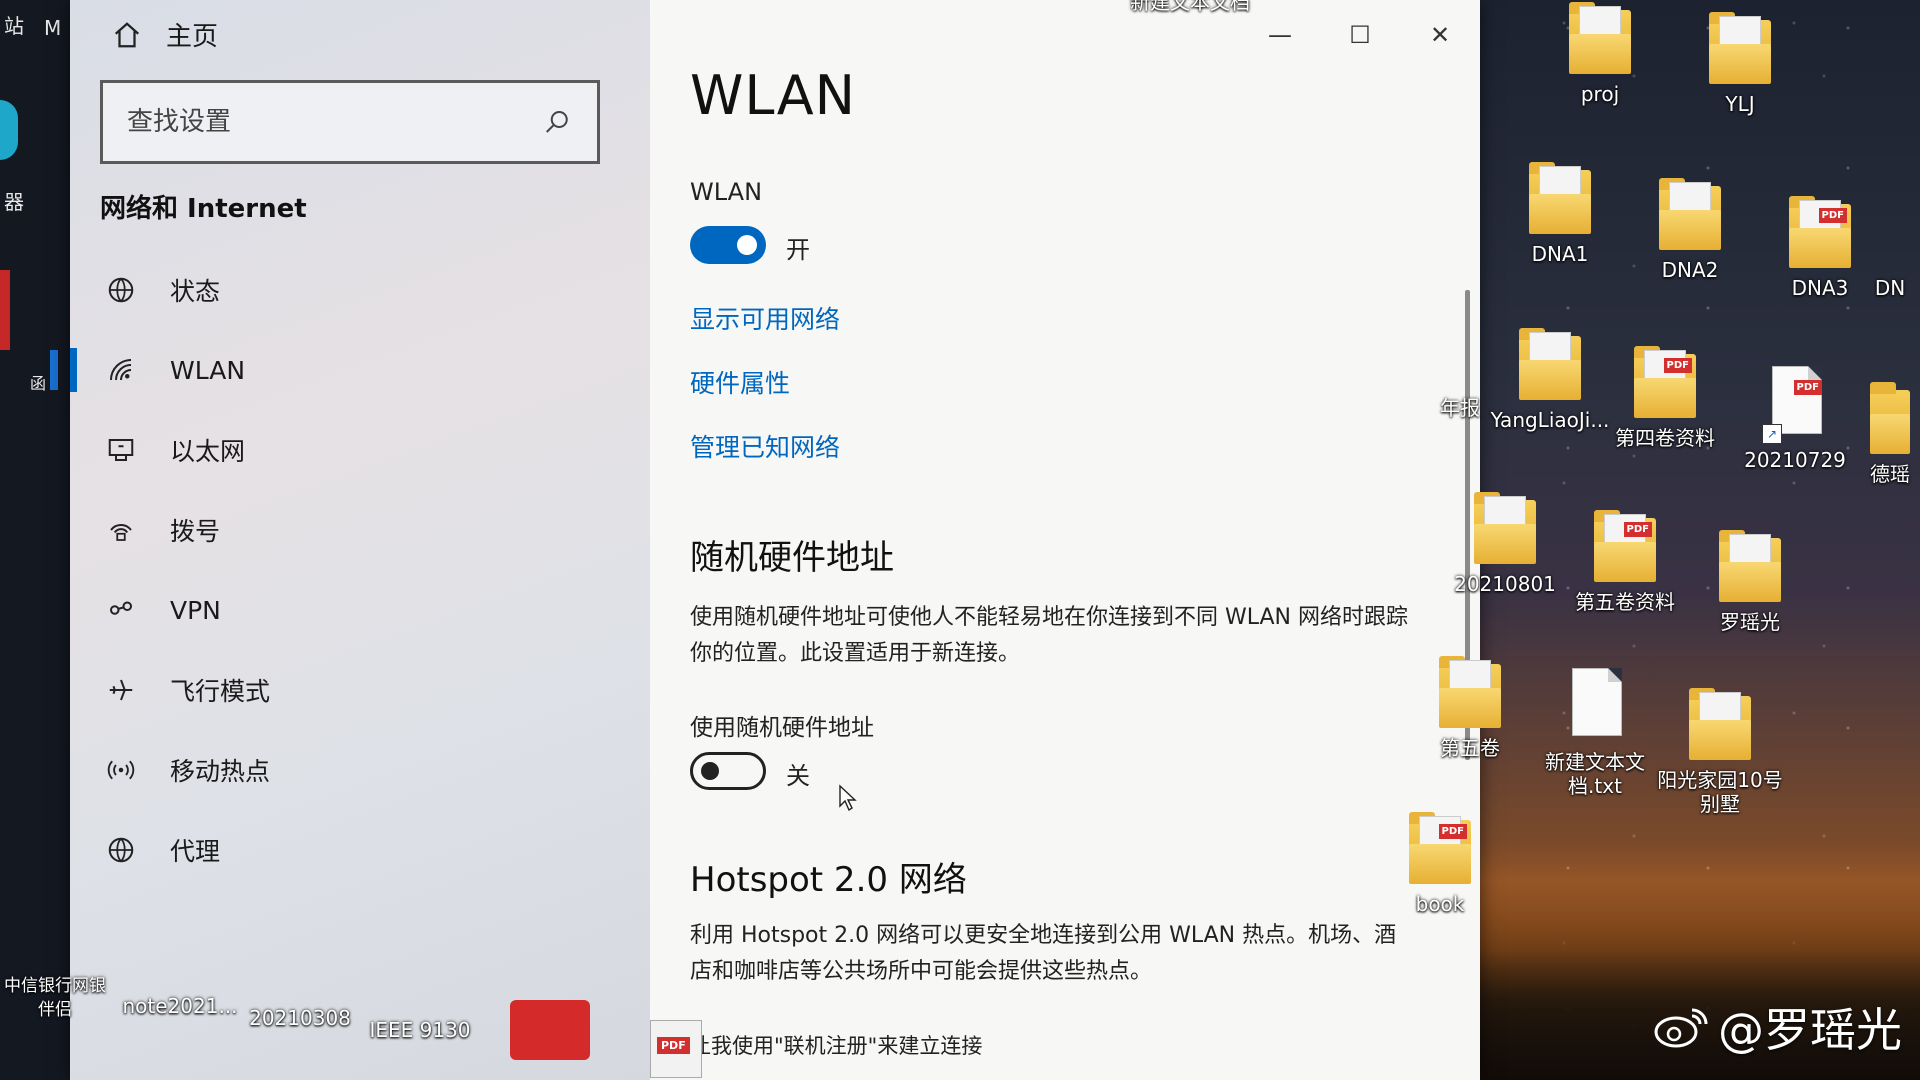 The image size is (1920, 1080). Describe the element at coordinates (14, 202) in the screenshot. I see `edge-text-mid: 器` at that location.